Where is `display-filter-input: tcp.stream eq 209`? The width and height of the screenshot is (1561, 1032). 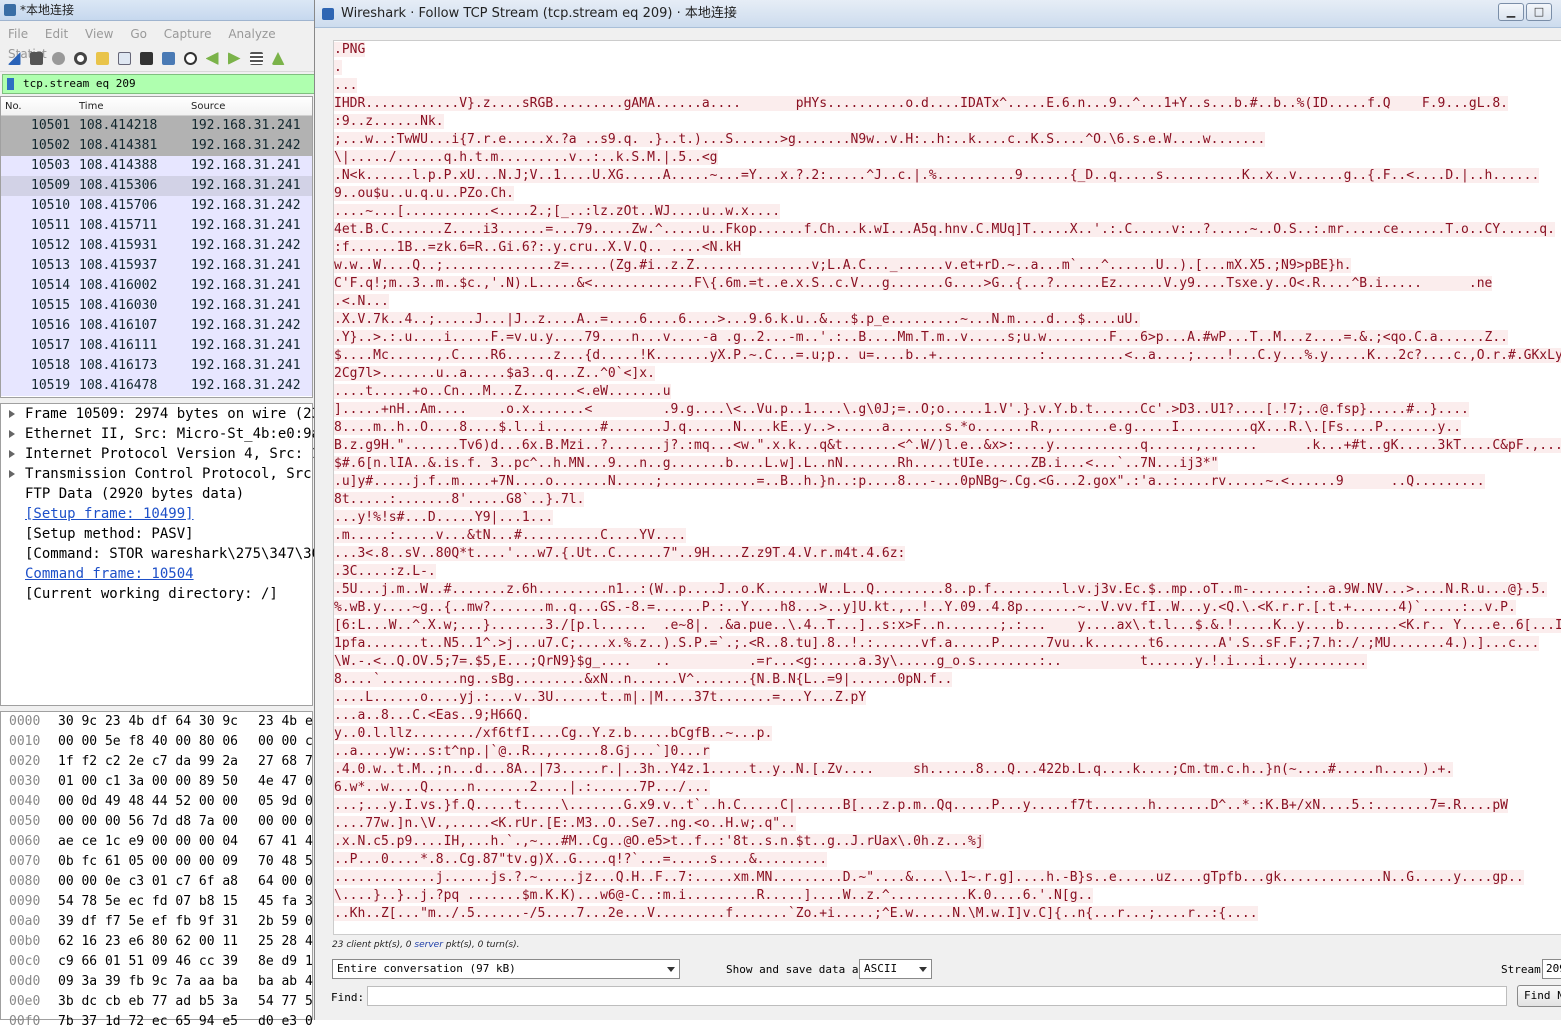
display-filter-input: tcp.stream eq 209 is located at coordinates (79, 83).